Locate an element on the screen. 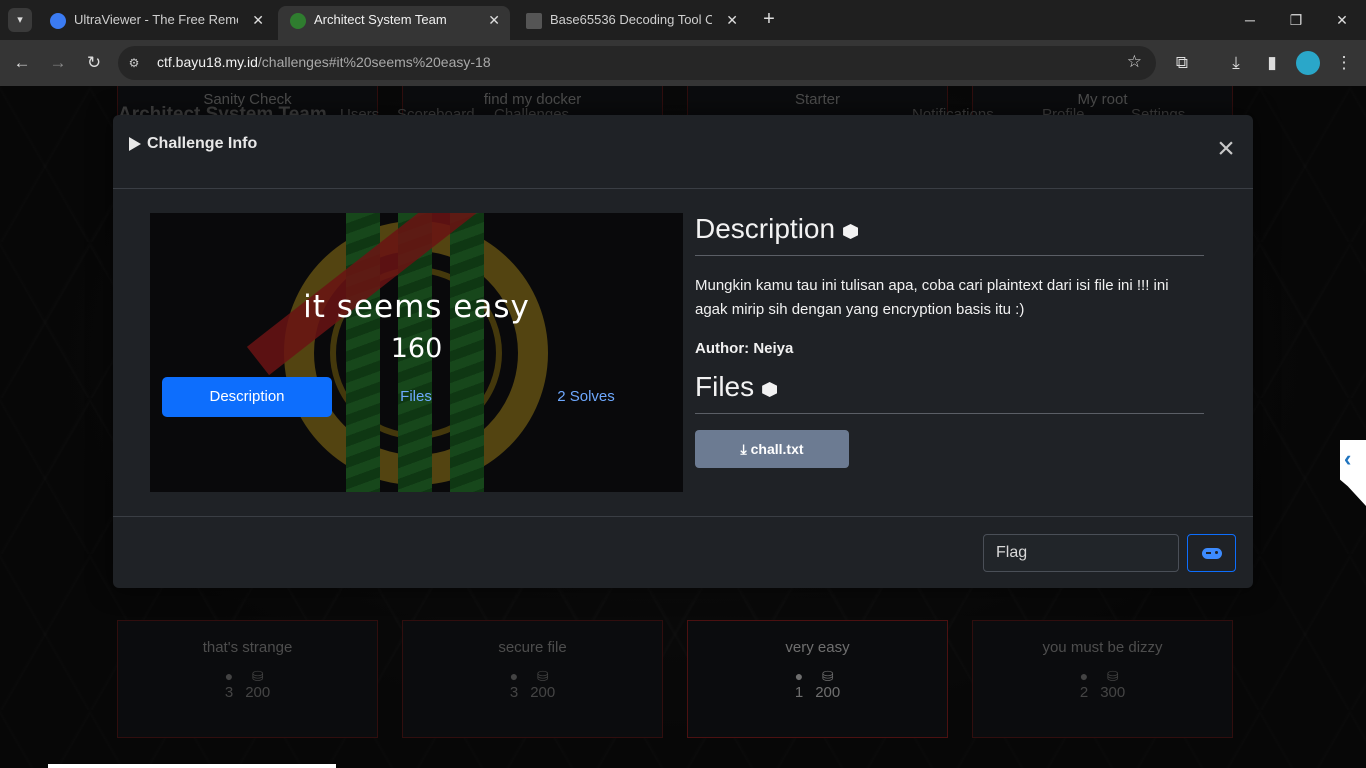 The width and height of the screenshot is (1366, 768). tab-title: Base65536 Decoding Tool Online is located at coordinates (631, 19).